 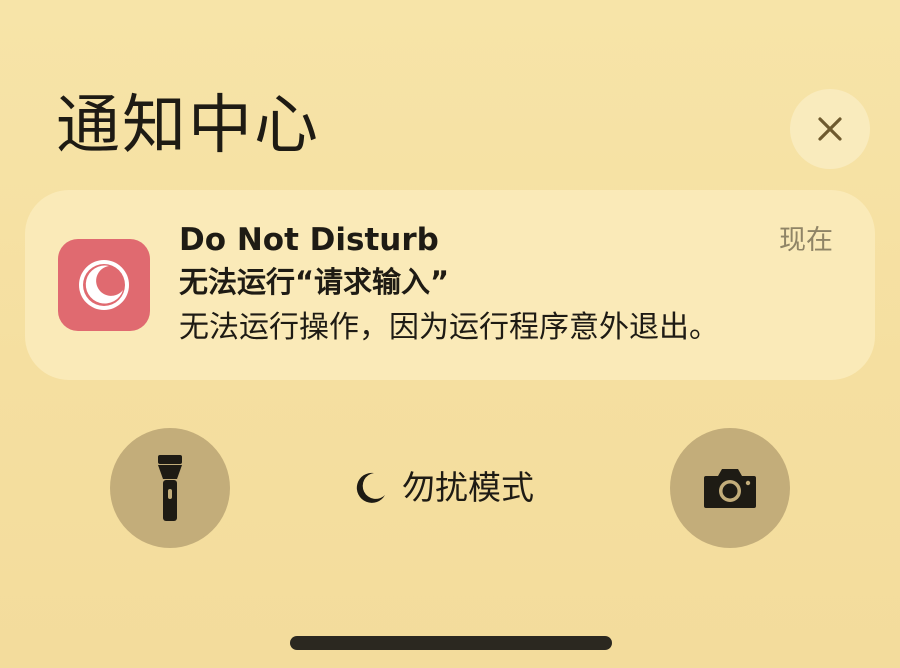 I want to click on app-icon, so click(x=104, y=285).